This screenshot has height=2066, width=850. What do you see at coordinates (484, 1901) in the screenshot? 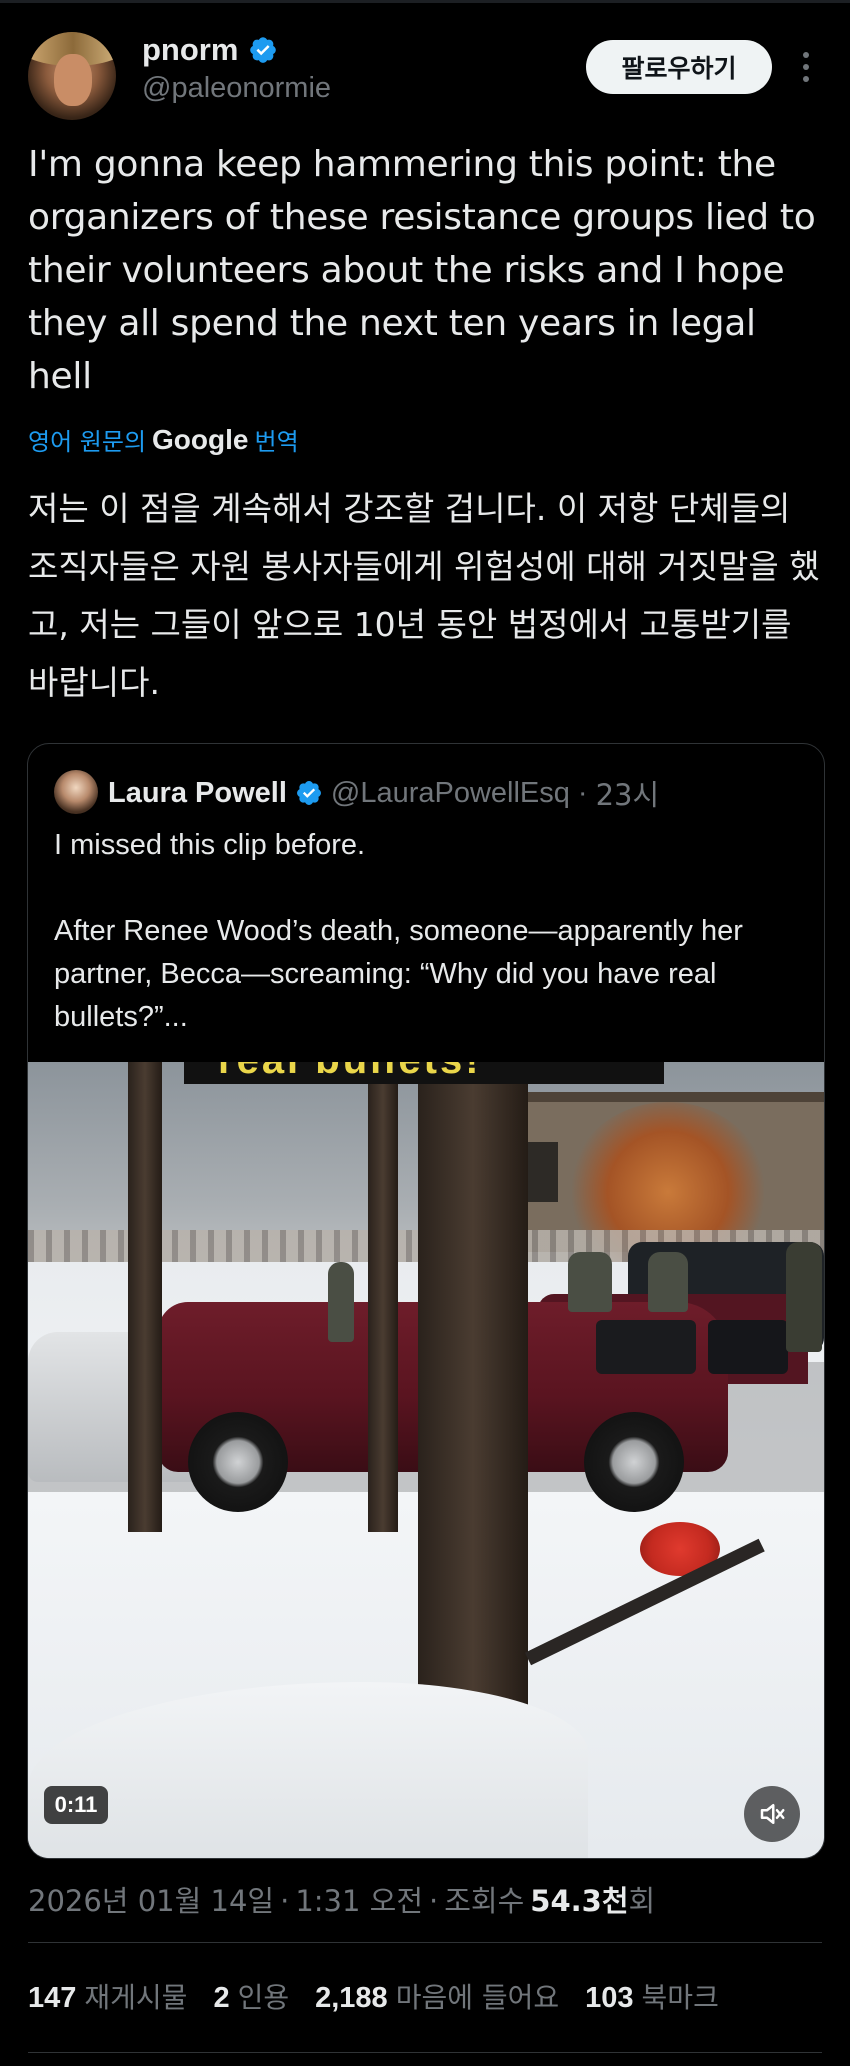
I see `views-label: 조회수` at bounding box center [484, 1901].